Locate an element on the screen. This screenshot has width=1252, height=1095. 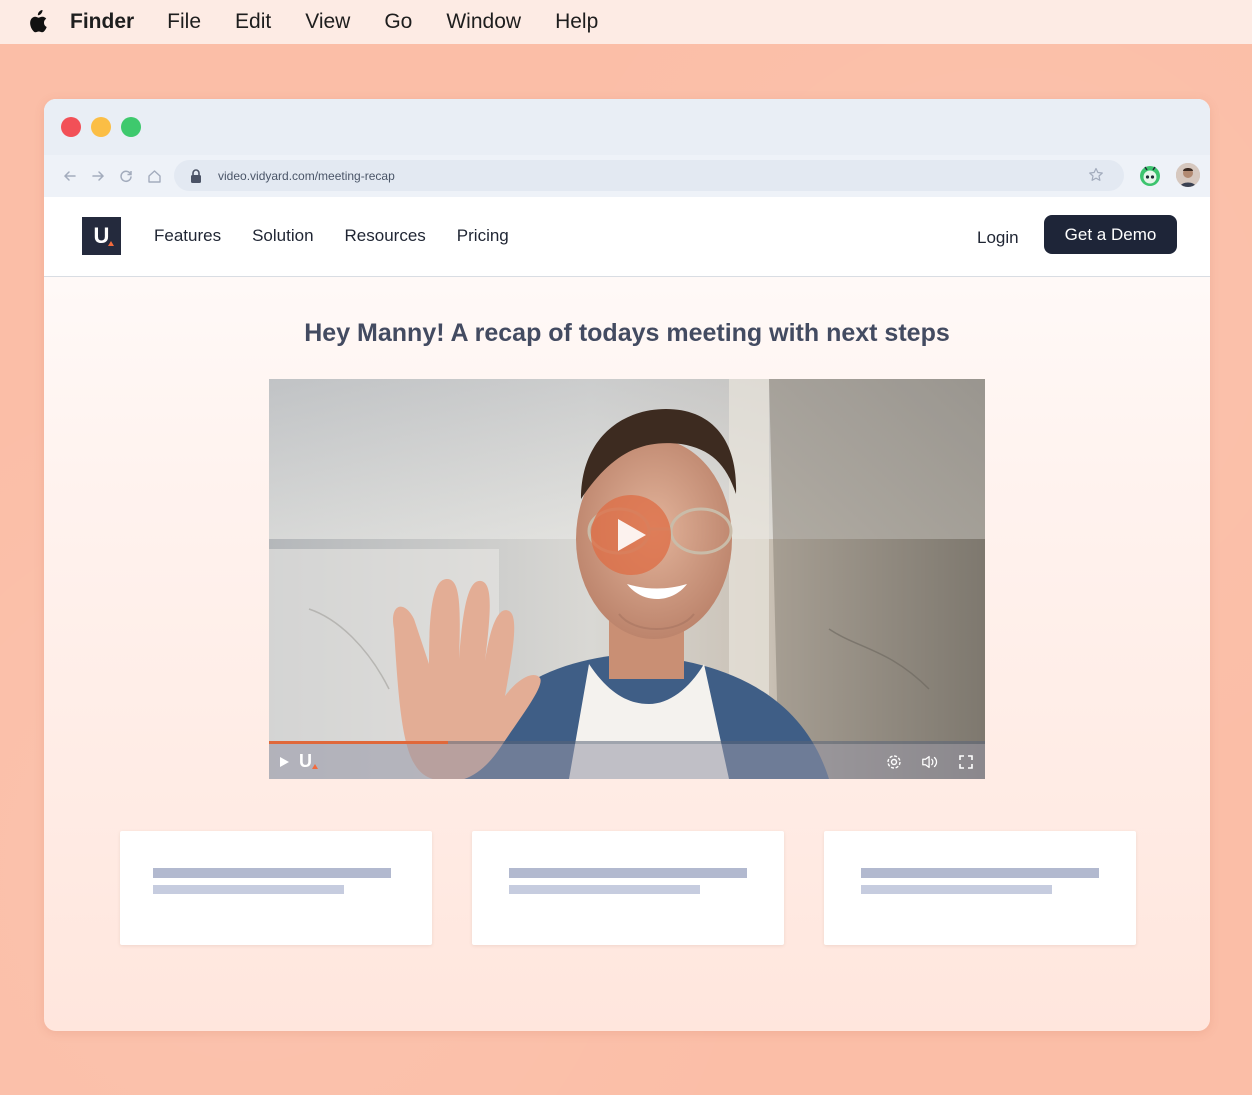
play-button is located at coordinates (631, 535).